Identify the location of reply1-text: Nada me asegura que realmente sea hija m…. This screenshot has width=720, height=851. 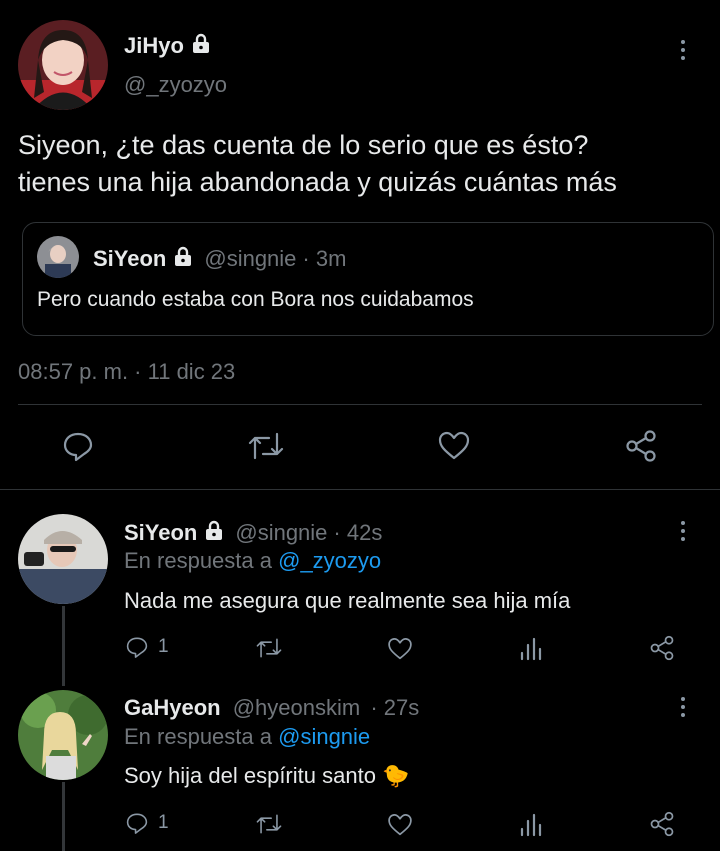
(347, 600).